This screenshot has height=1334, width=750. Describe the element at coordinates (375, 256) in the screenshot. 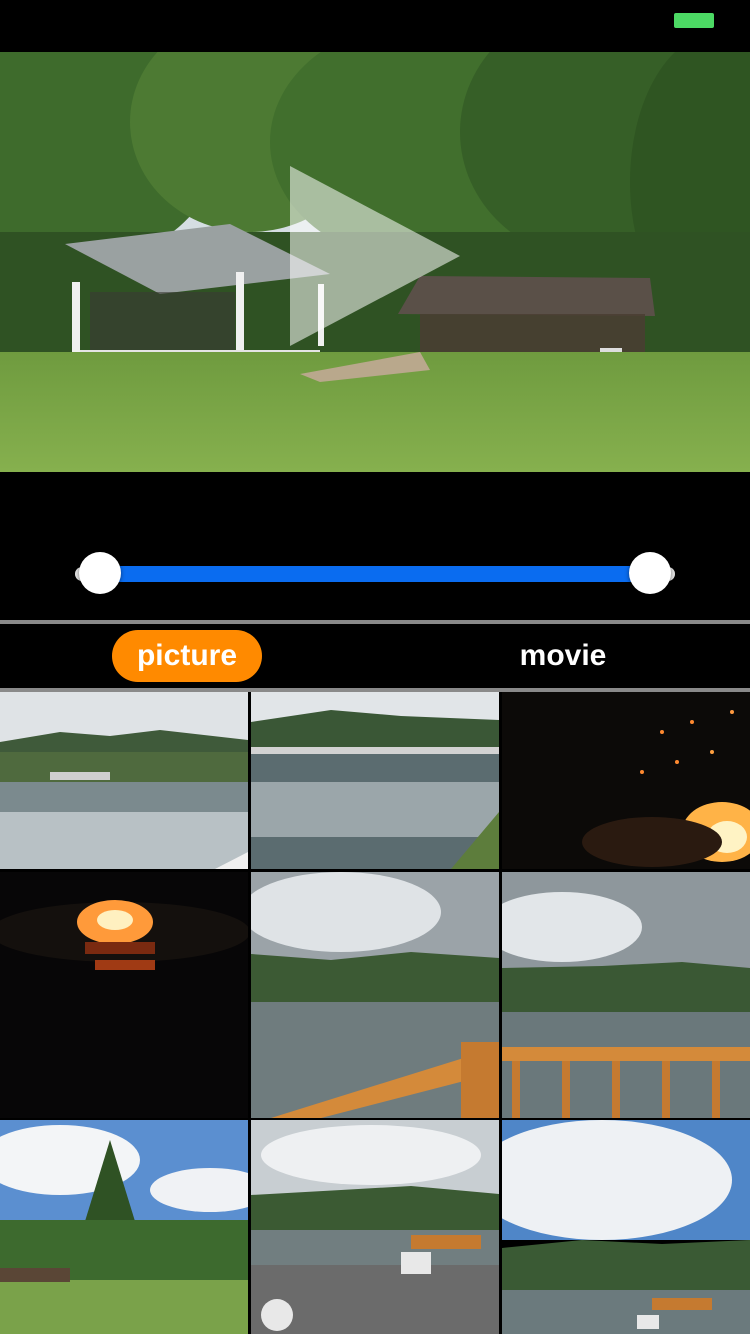

I see `play-icon` at that location.